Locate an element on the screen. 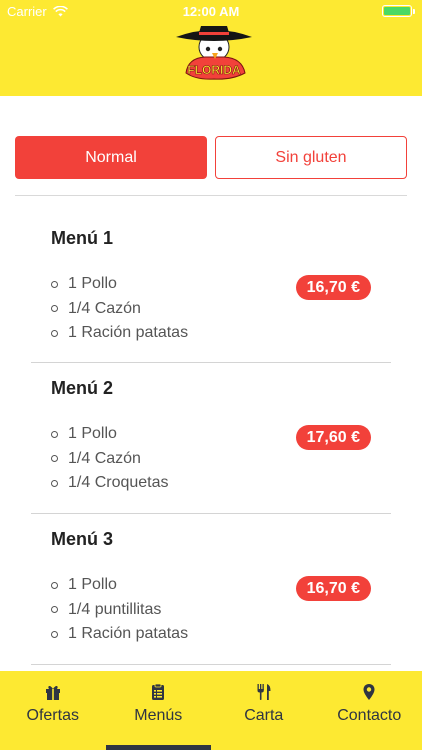 The width and height of the screenshot is (422, 750). app-header: Carrier 12:00 AM FLORIDA is located at coordinates (211, 48).